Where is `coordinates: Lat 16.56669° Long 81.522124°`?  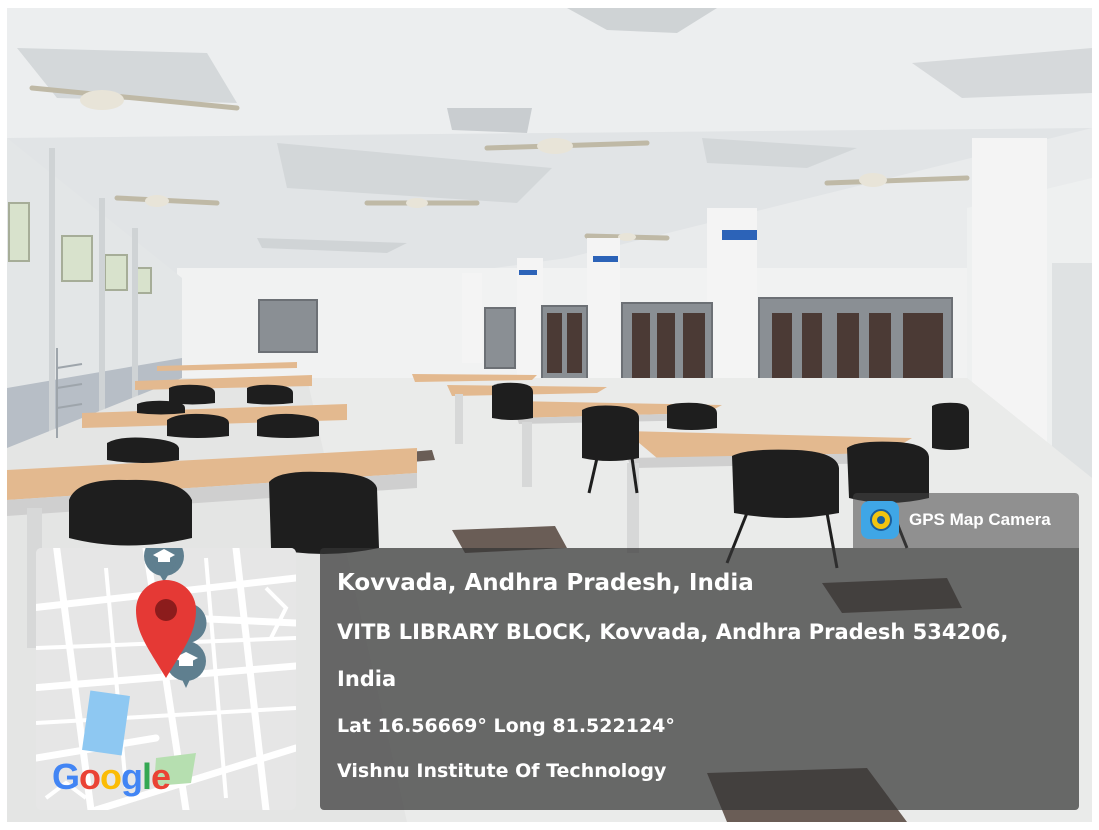
coordinates: Lat 16.56669° Long 81.522124° is located at coordinates (506, 726).